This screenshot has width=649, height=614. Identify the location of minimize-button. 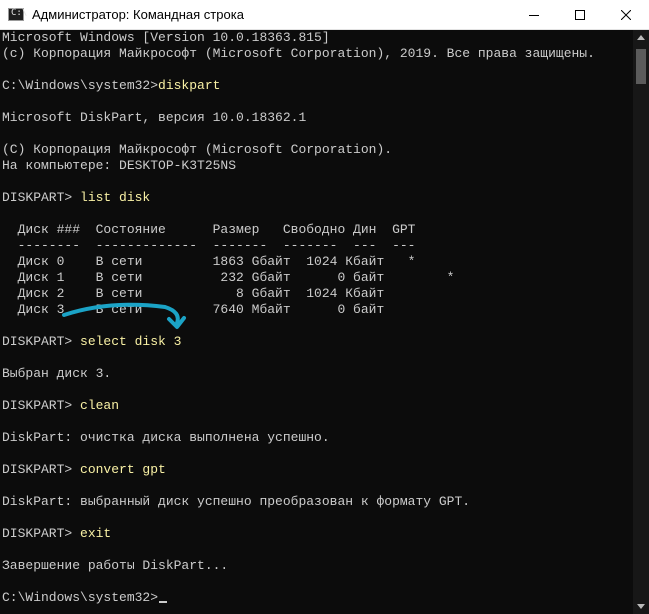
(534, 14).